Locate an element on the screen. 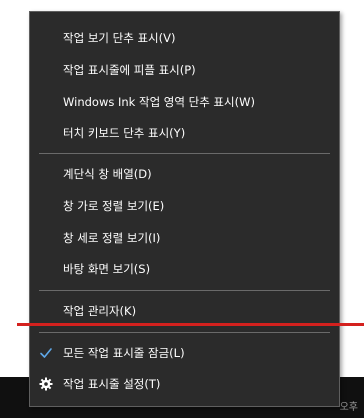 This screenshot has height=418, width=364. menu-item-show-people: 작업 표시줄에 피플 표시(P) is located at coordinates (184, 69).